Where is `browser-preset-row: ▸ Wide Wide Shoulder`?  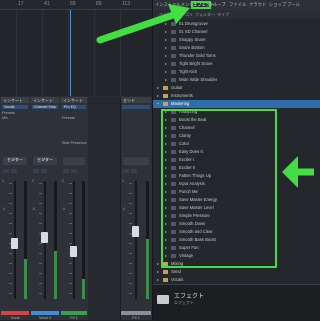 browser-preset-row: ▸ Wide Wide Shoulder is located at coordinates (236, 80).